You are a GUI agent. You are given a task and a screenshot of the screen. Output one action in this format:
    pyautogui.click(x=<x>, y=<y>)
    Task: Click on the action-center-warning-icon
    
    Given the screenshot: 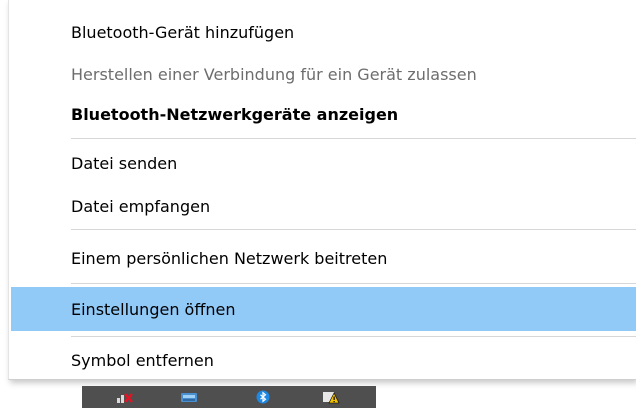 What is the action you would take?
    pyautogui.click(x=331, y=397)
    